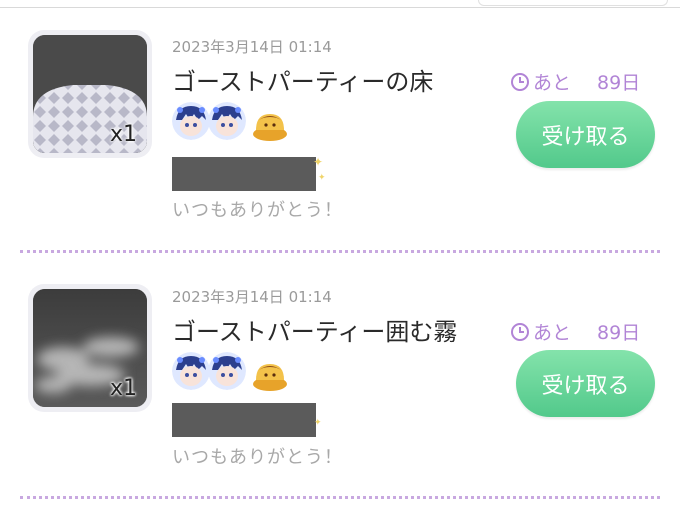 This screenshot has width=680, height=514. I want to click on item-divider, so click(340, 497).